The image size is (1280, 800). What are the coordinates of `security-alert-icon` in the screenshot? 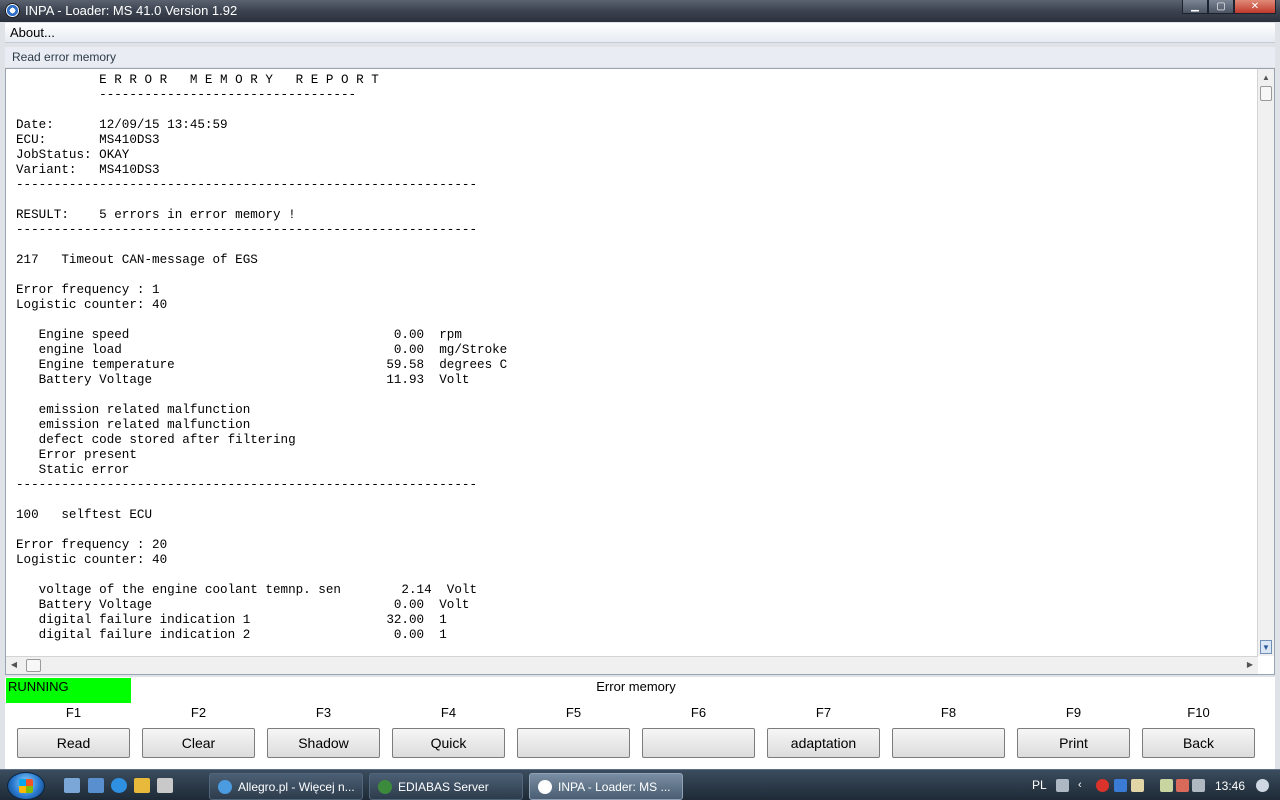 It's located at (1102, 785).